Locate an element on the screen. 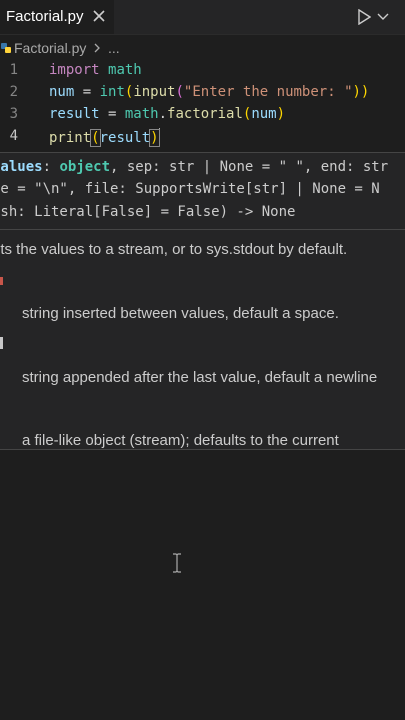 This screenshot has width=405, height=720. text-cursor-icon is located at coordinates (177, 563).